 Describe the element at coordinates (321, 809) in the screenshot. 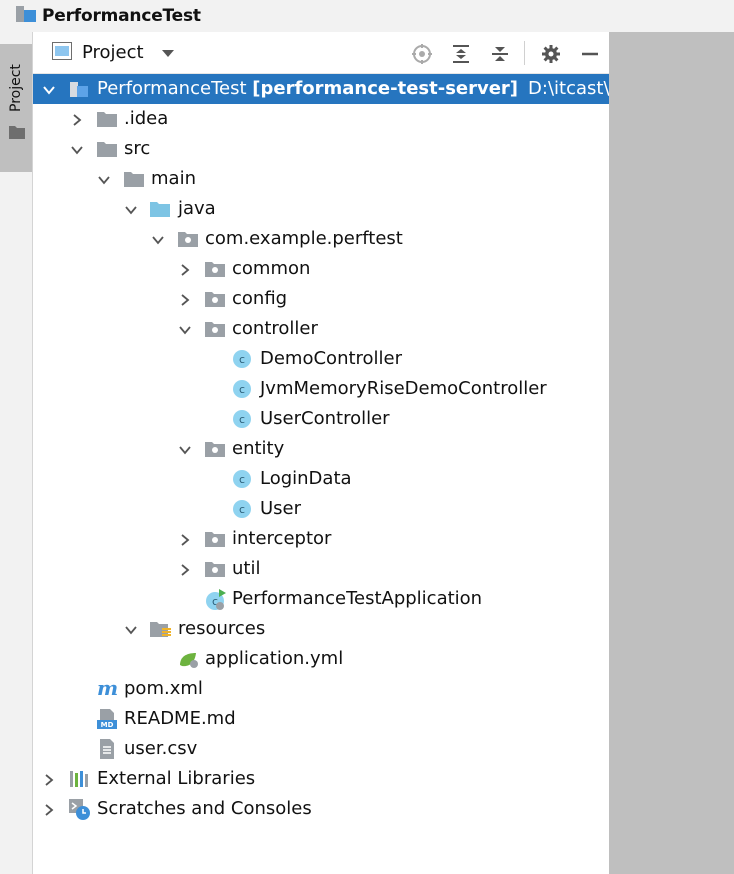

I see `tree-item-scratches-and-consoles: Scratches and Consoles` at that location.